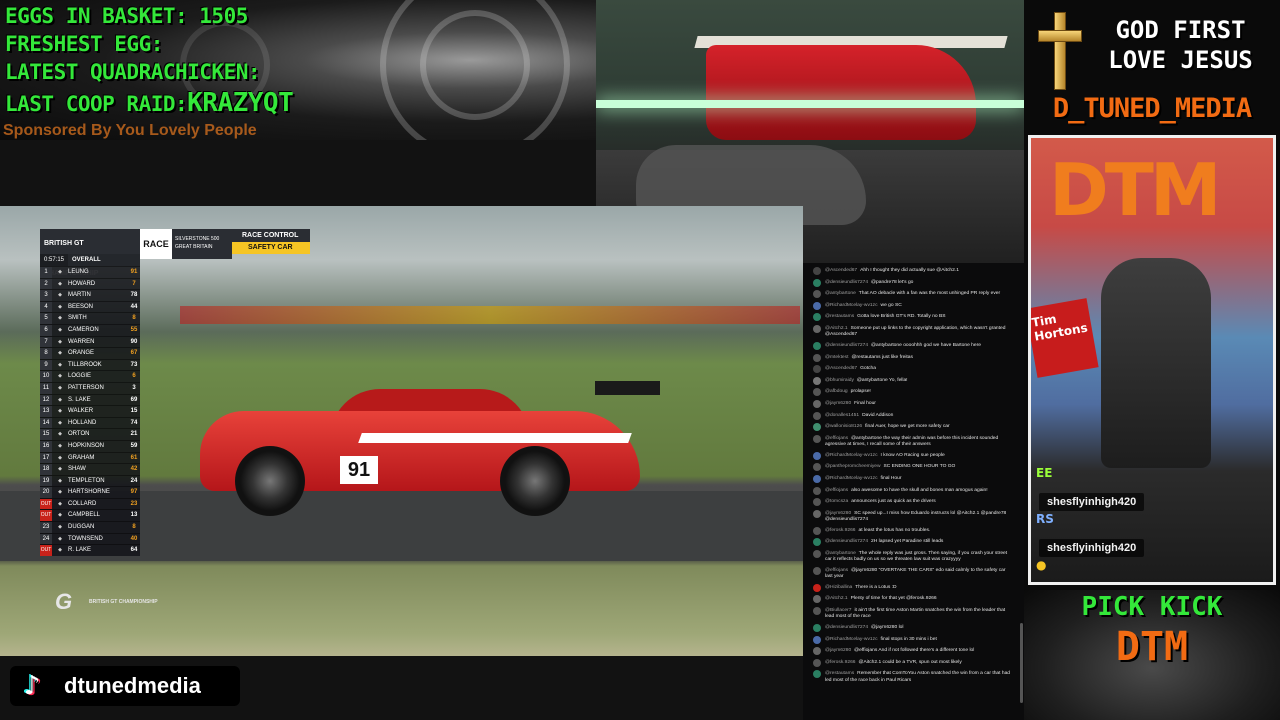 This screenshot has height=720, width=1280. What do you see at coordinates (125, 686) in the screenshot?
I see `tiktok-badge: ♪ dtunedmedia` at bounding box center [125, 686].